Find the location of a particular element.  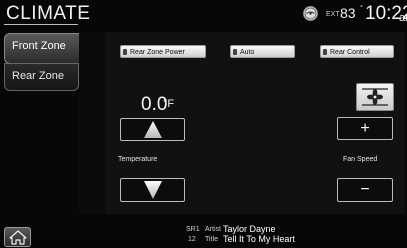

tab-rear-zone-label: Rear Zone is located at coordinates (38, 76).